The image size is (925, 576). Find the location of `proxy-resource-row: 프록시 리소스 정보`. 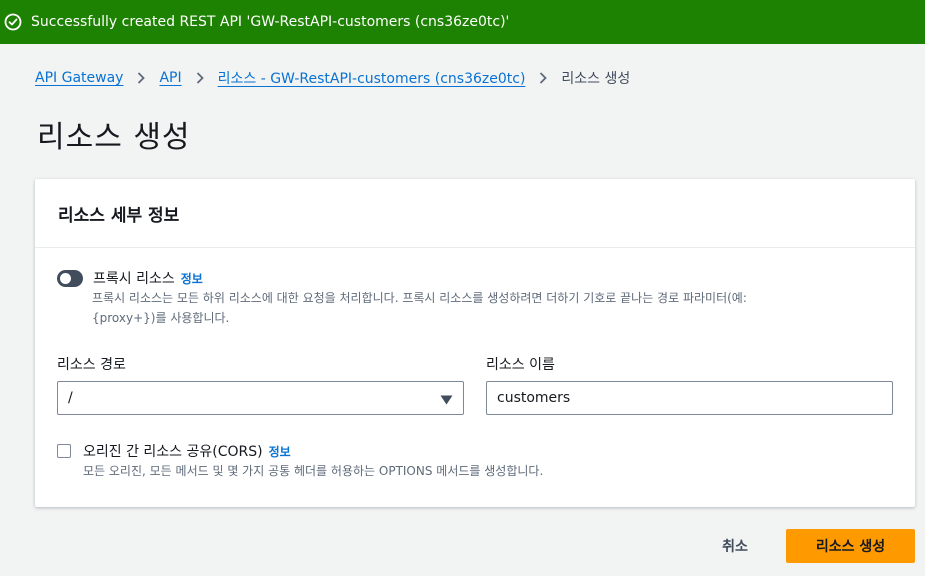

proxy-resource-row: 프록시 리소스 정보 is located at coordinates (130, 278).